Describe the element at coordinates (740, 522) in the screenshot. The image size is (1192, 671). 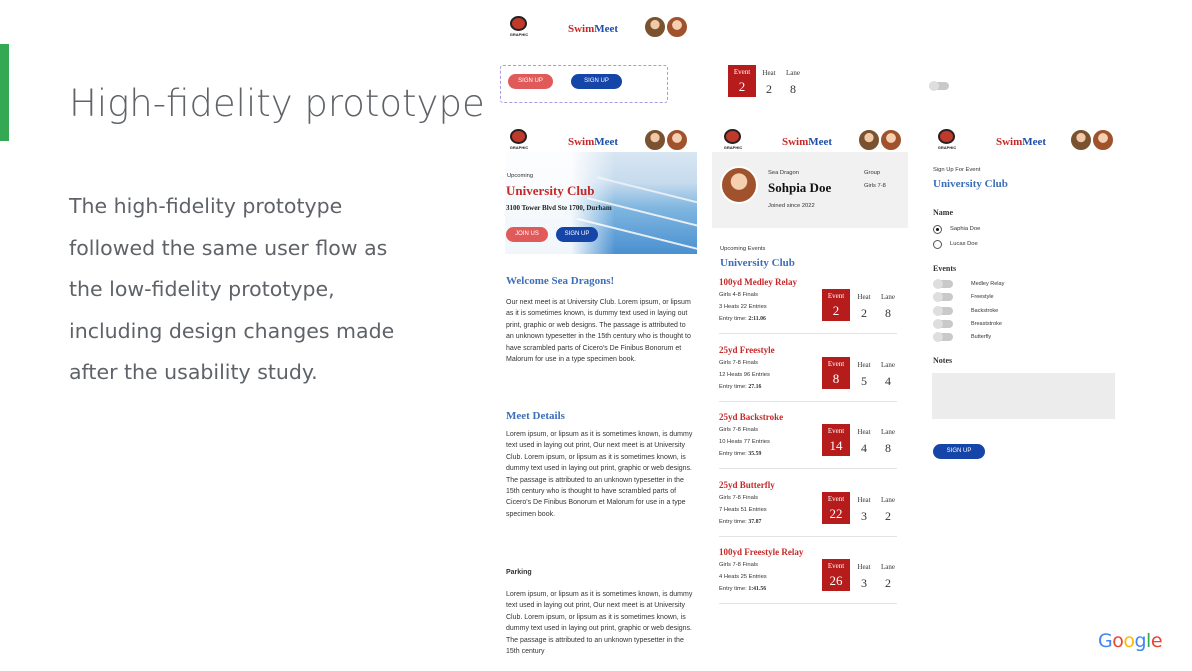
I see `event-entry-time: Entry time: 37.87` at that location.